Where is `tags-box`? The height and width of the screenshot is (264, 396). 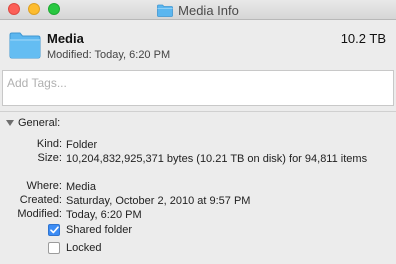 tags-box is located at coordinates (198, 88).